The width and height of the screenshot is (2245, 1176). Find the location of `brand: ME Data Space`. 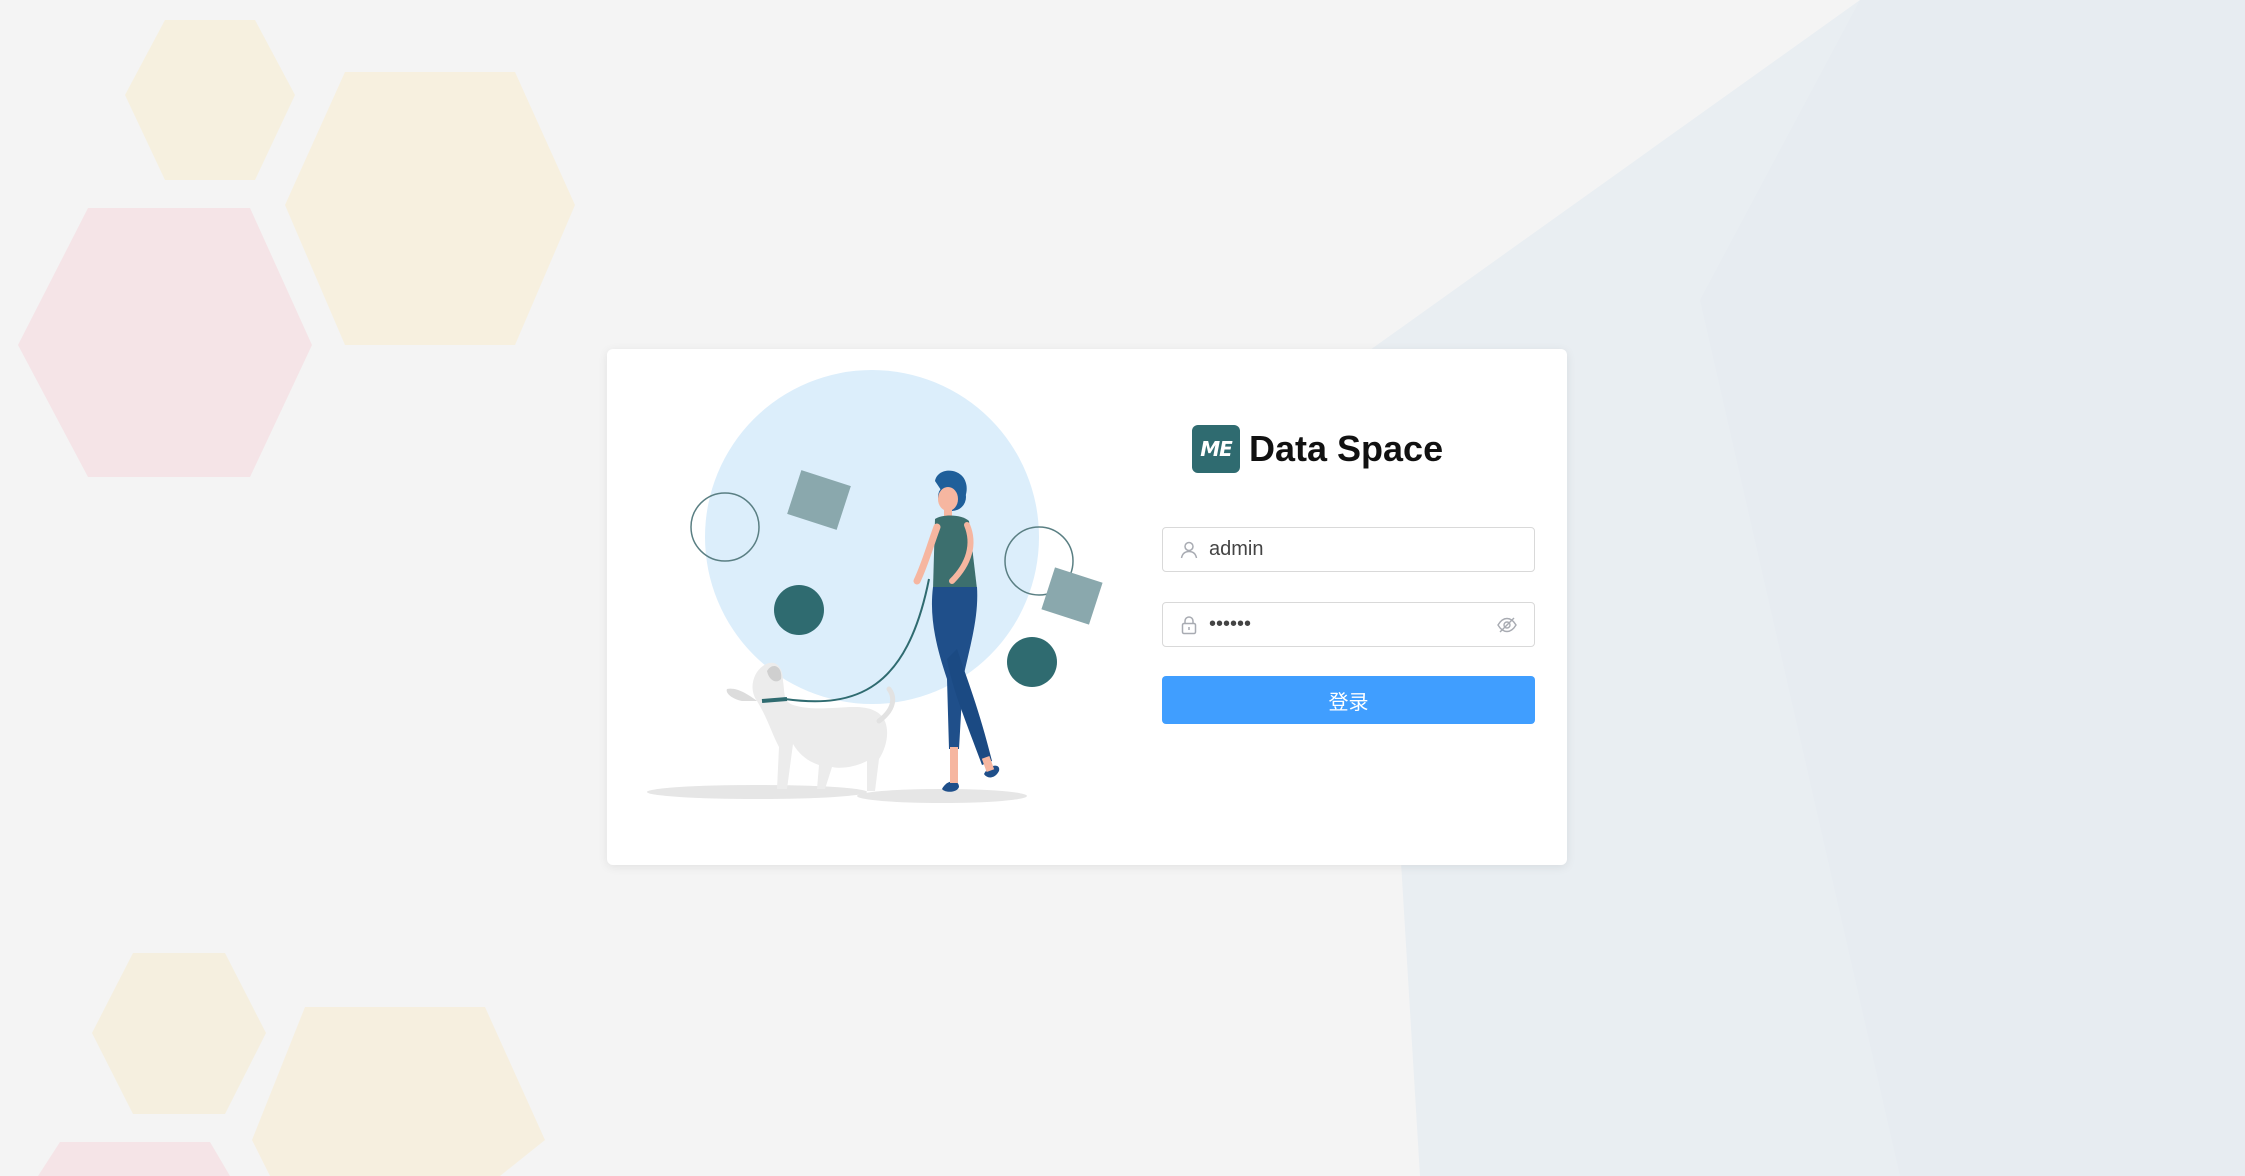

brand: ME Data Space is located at coordinates (1317, 449).